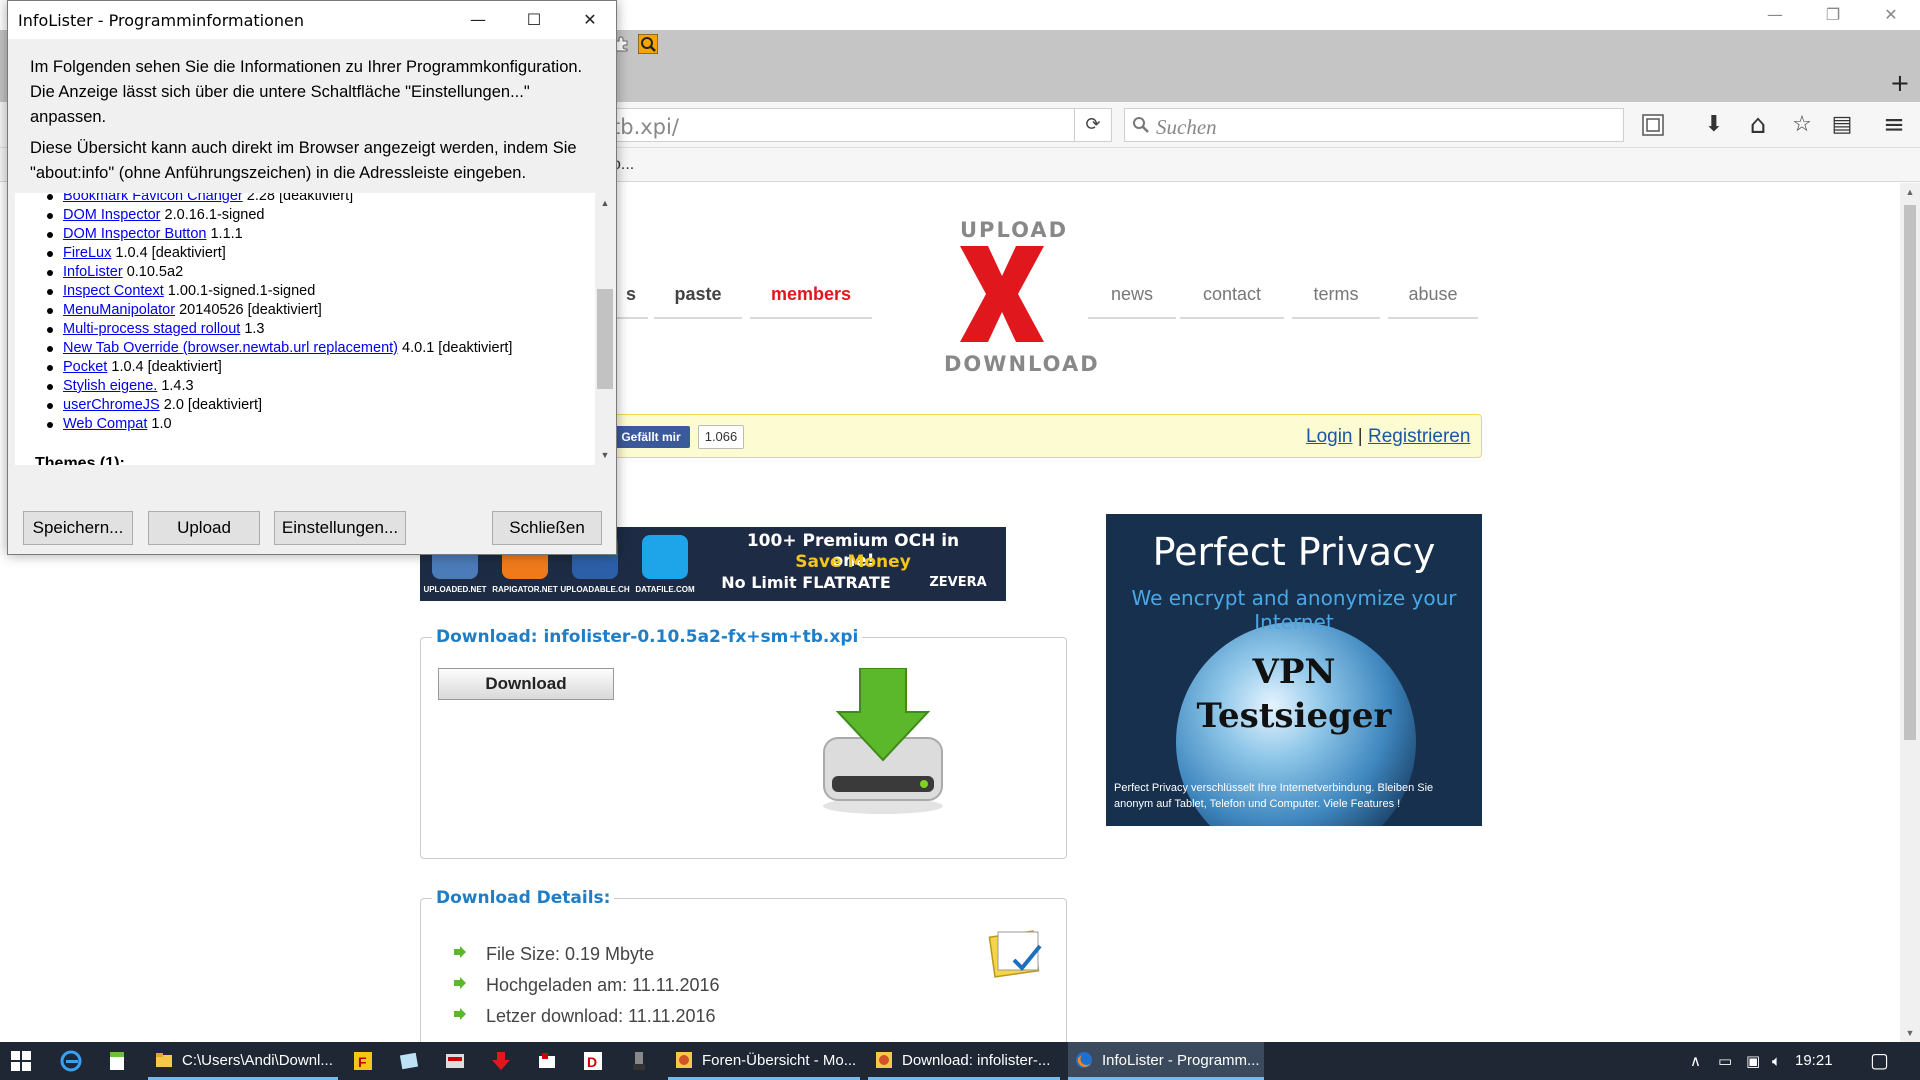 The width and height of the screenshot is (1920, 1080). What do you see at coordinates (153, 198) in the screenshot?
I see `extension-link: Bookmark Favicon Changer` at bounding box center [153, 198].